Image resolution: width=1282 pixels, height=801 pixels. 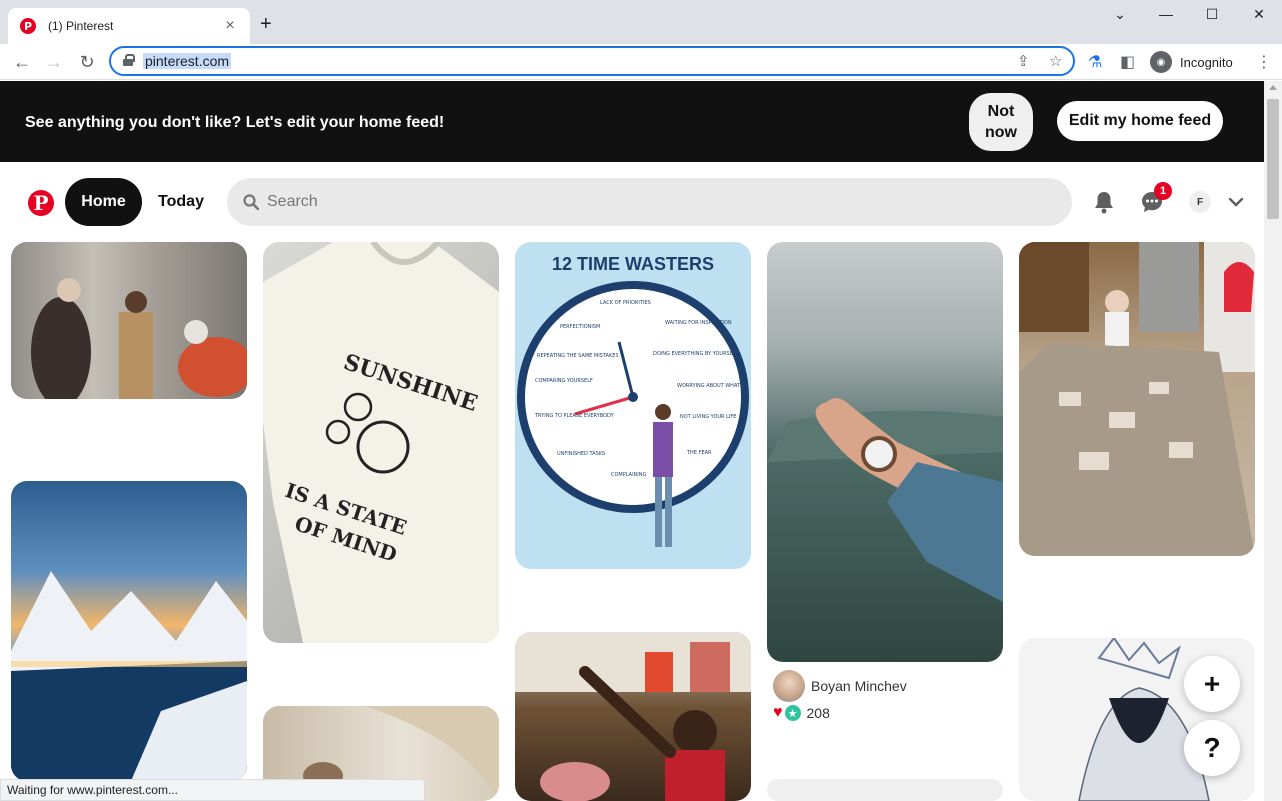 I want to click on svg-text: NOT LIVING YOUR LIFE, so click(x=708, y=417).